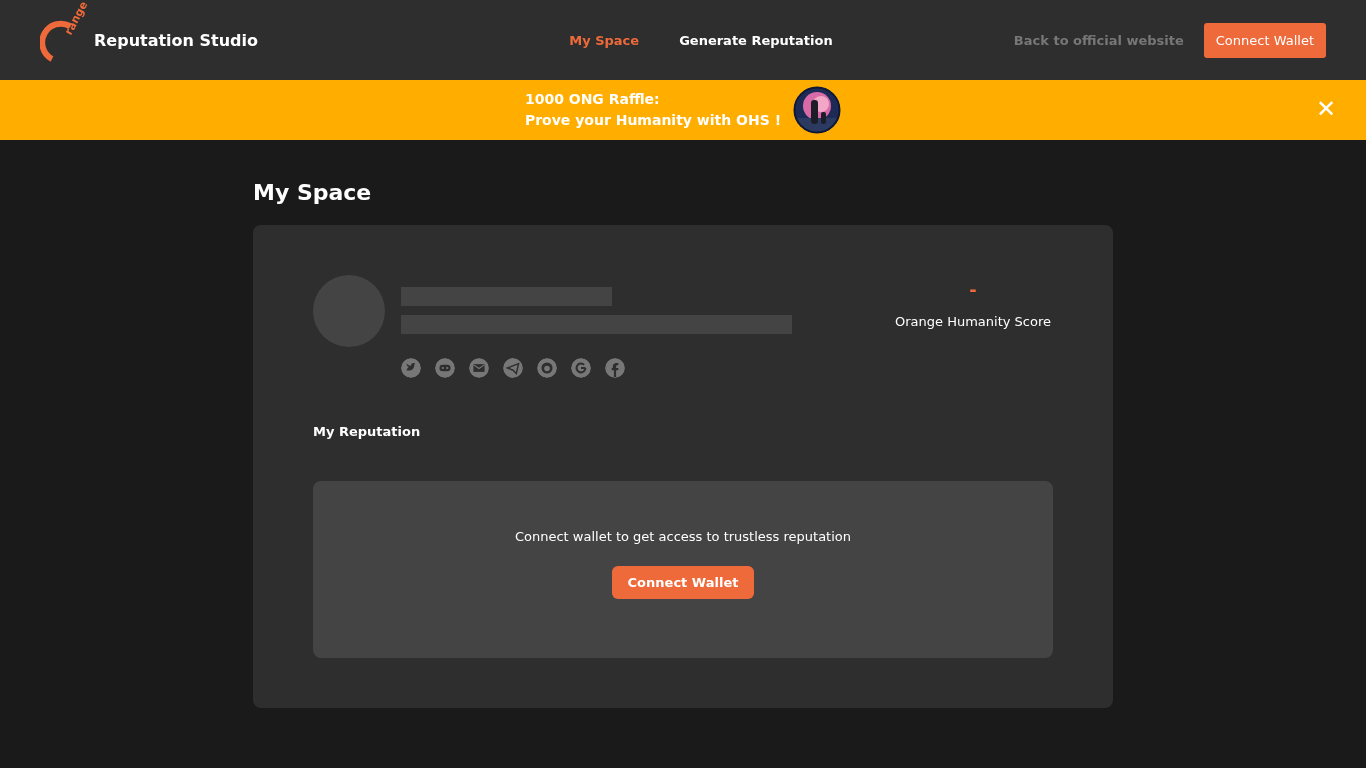 This screenshot has height=768, width=1366. I want to click on telegram-icon, so click(513, 368).